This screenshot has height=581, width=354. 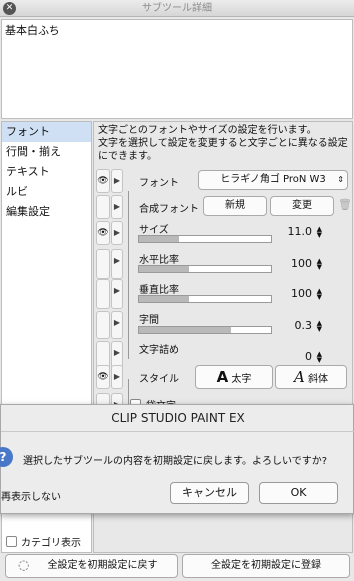 I want to click on chevron-updown-icon: ⇕, so click(x=340, y=179).